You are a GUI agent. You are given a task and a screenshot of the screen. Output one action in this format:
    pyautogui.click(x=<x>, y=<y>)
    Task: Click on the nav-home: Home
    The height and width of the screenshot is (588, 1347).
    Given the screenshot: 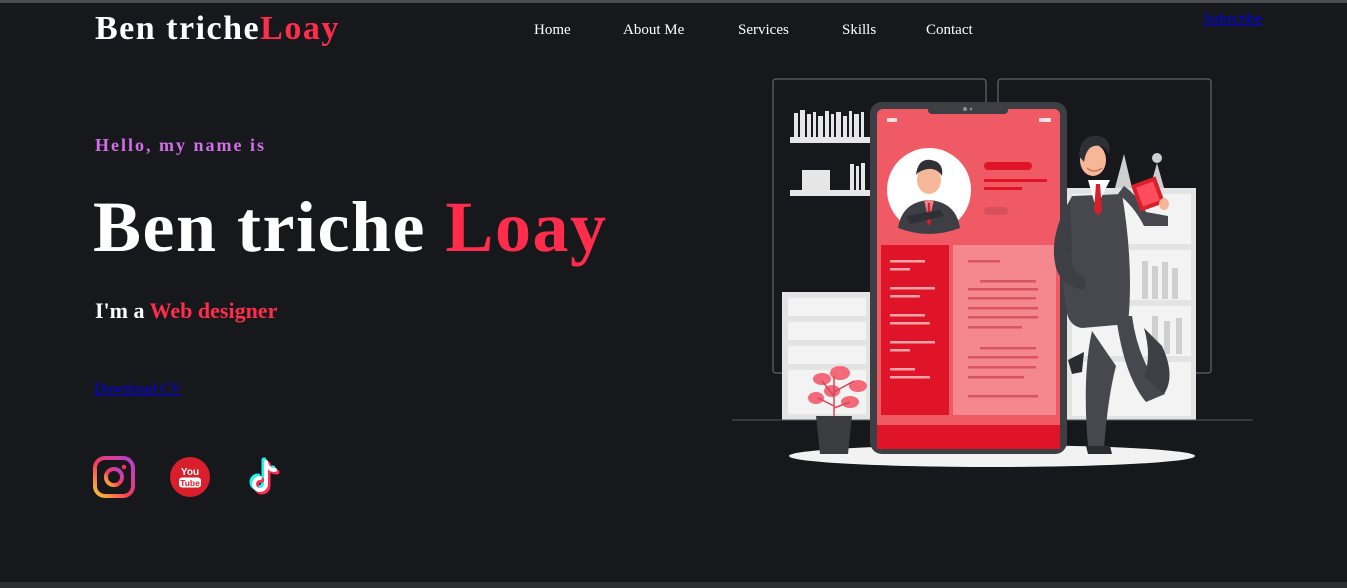 What is the action you would take?
    pyautogui.click(x=552, y=30)
    